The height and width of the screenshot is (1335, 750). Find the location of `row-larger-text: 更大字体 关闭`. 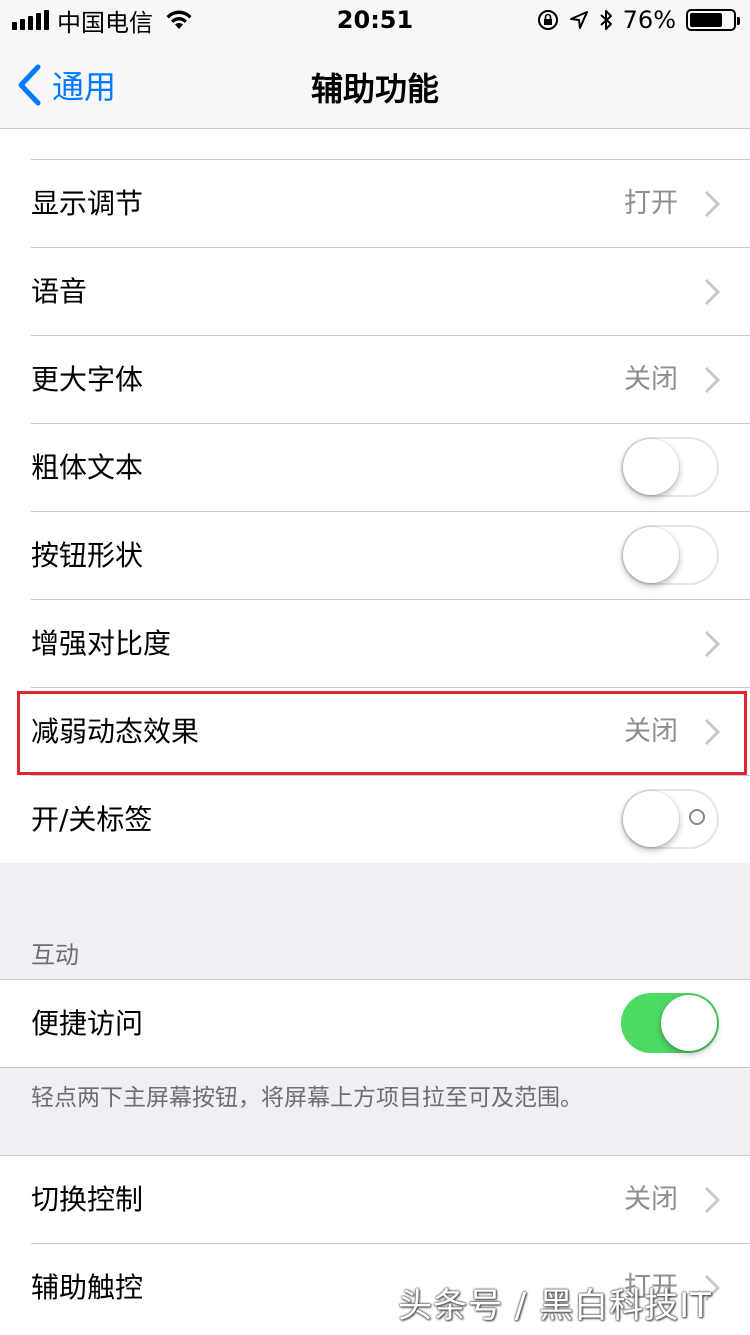

row-larger-text: 更大字体 关闭 is located at coordinates (375, 380).